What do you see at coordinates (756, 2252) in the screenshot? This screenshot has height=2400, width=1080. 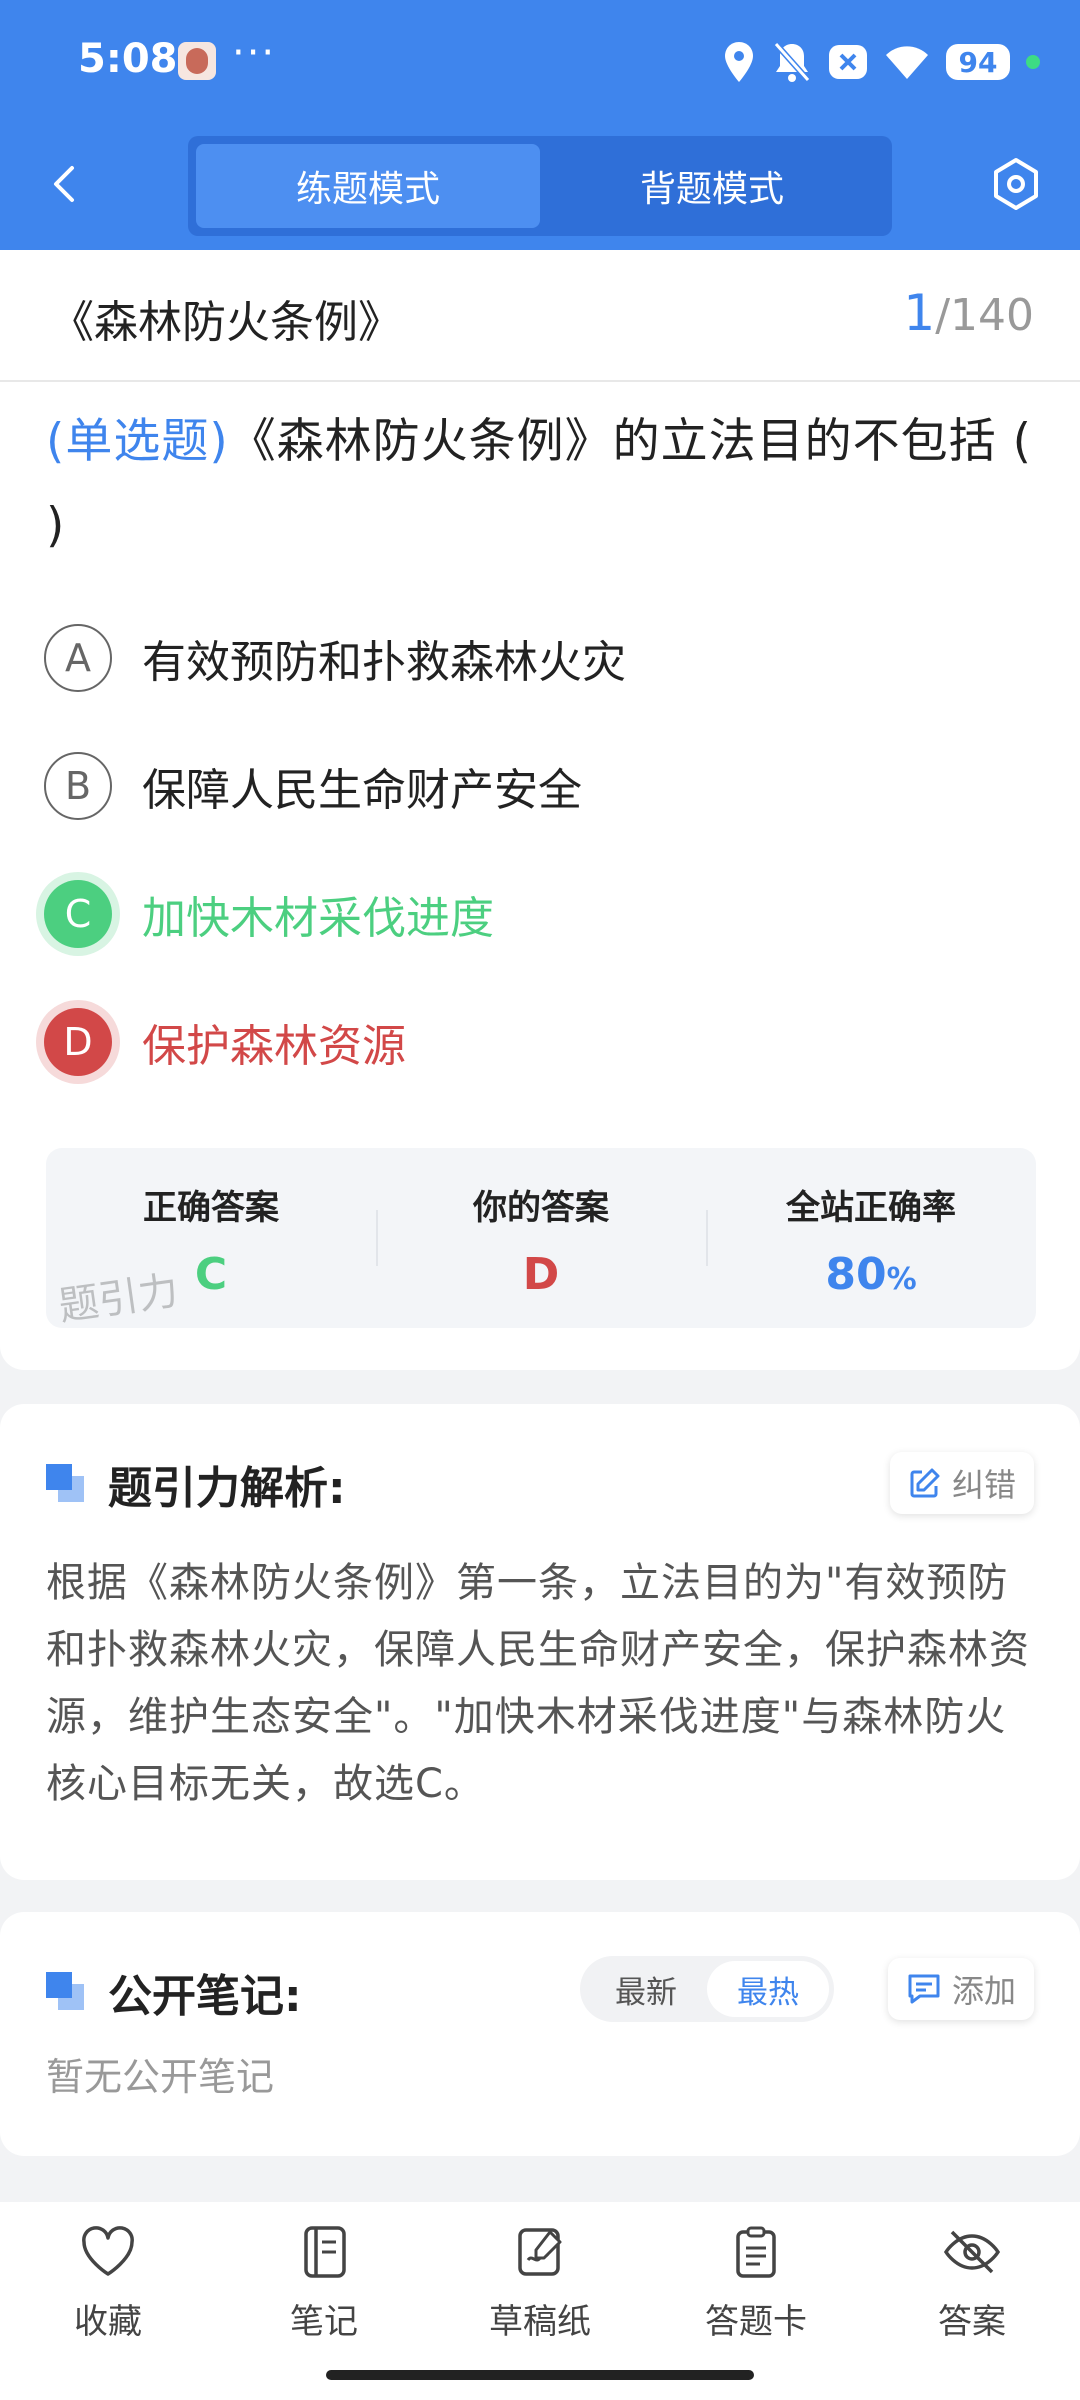 I see `clipboard-icon` at bounding box center [756, 2252].